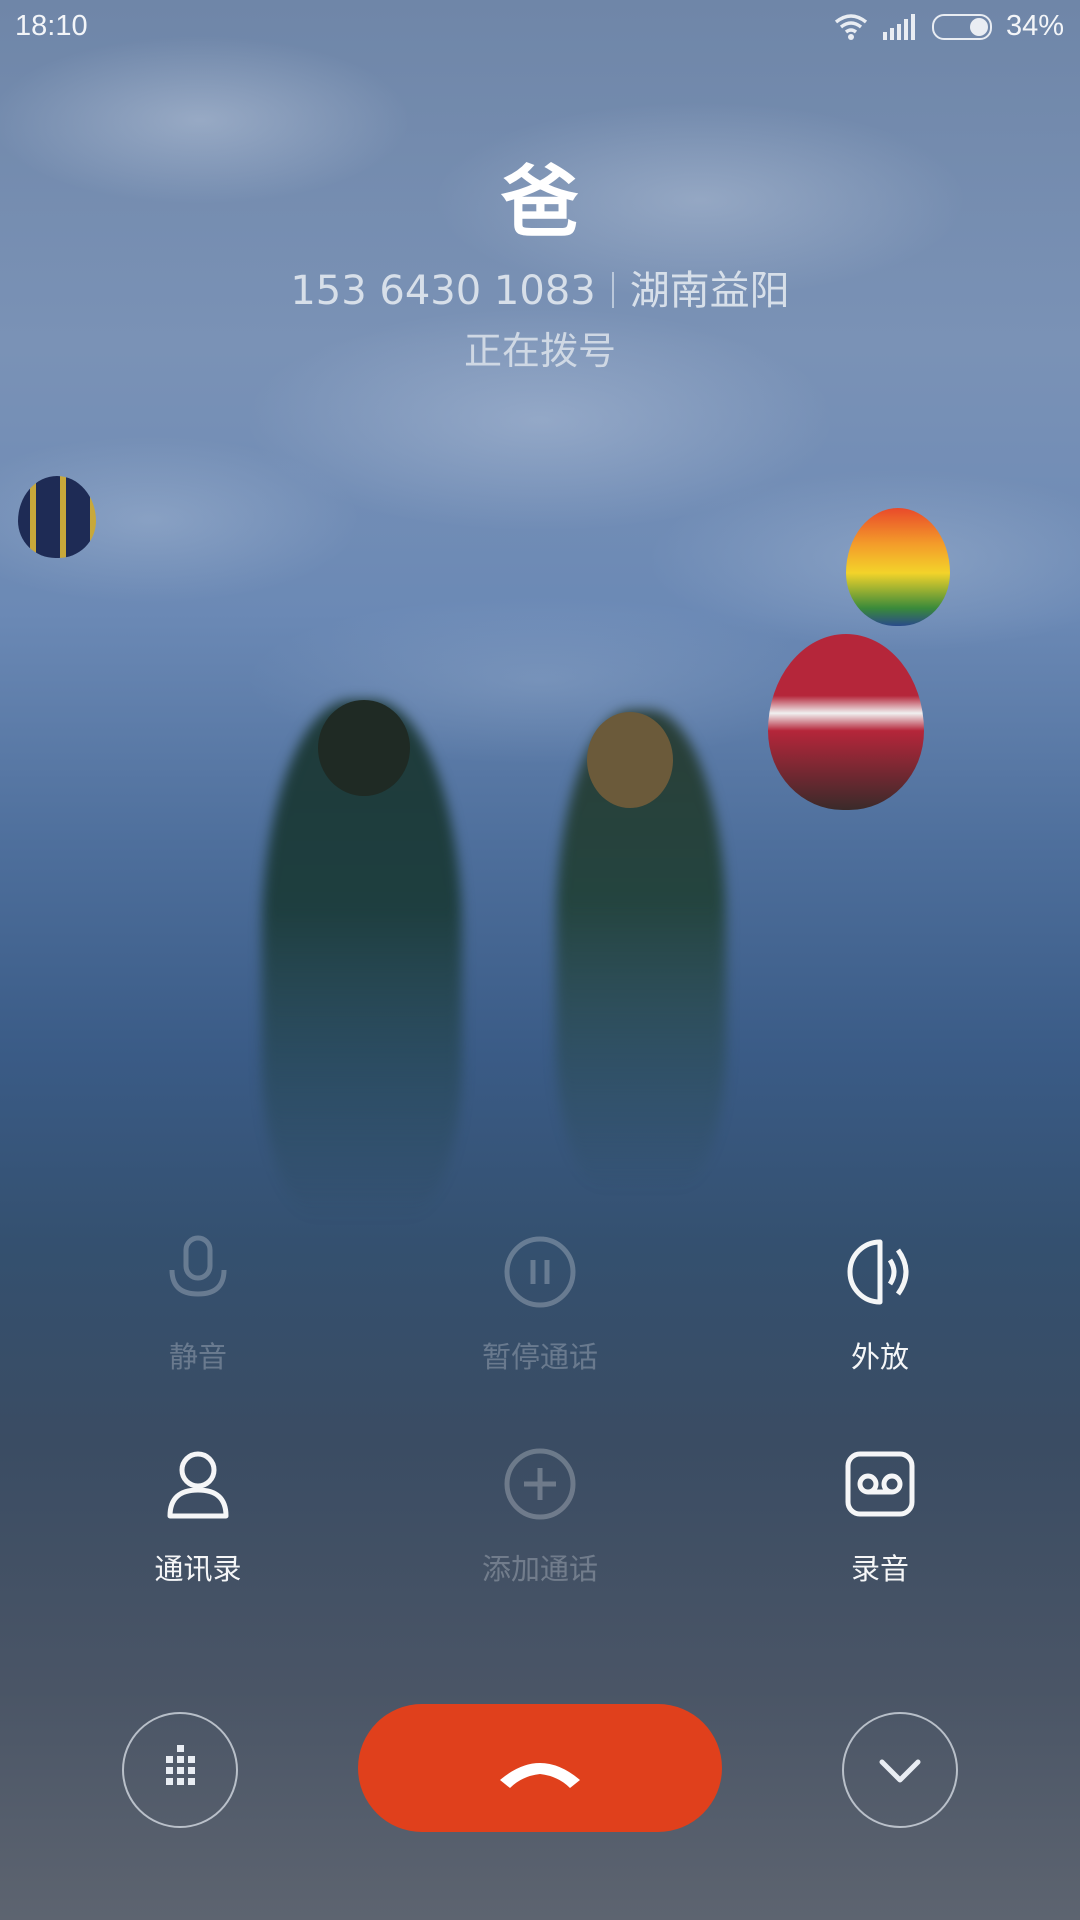 Image resolution: width=1080 pixels, height=1920 pixels. I want to click on add-icon, so click(540, 1484).